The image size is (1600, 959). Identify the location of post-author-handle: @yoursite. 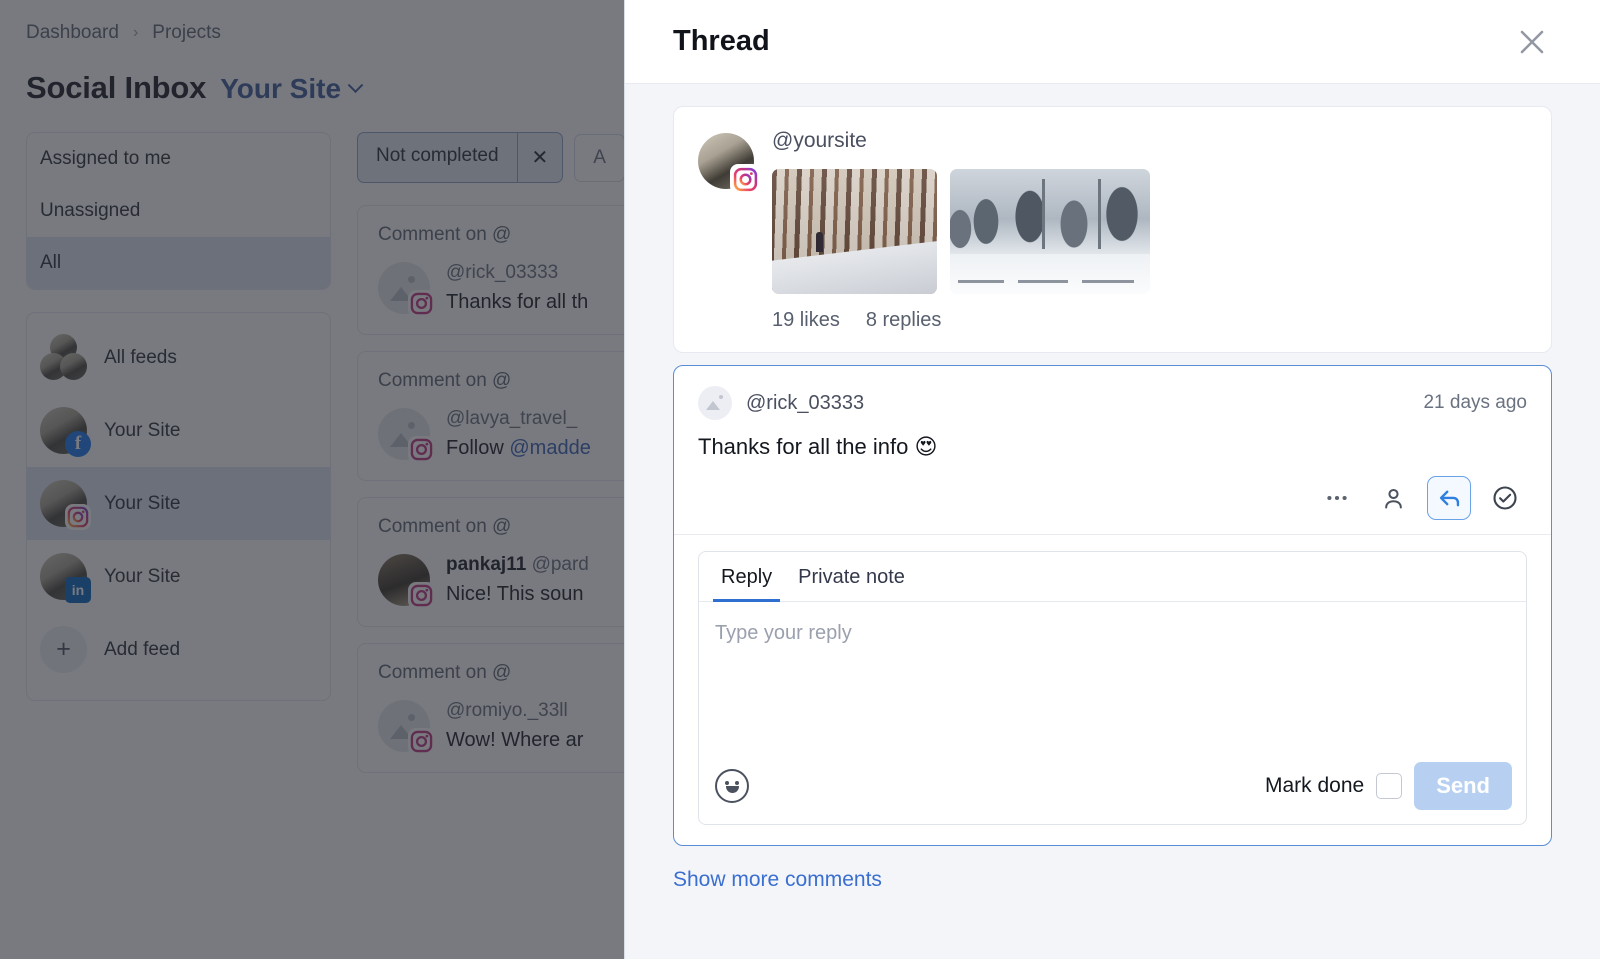
(1149, 141).